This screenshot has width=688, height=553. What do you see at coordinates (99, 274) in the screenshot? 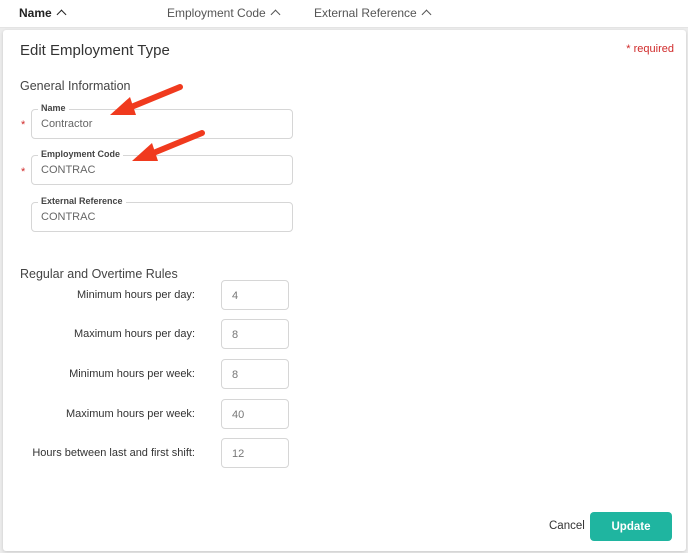
I see `rules-heading: Regular and Overtime Rules` at bounding box center [99, 274].